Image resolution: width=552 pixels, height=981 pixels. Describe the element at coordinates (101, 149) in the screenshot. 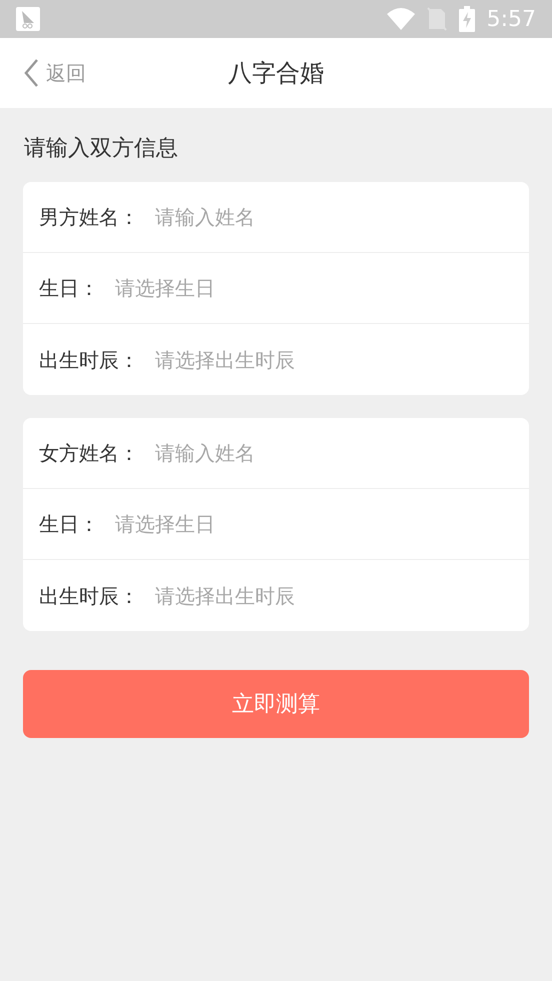

I see `section-title: 请输入双方信息` at that location.